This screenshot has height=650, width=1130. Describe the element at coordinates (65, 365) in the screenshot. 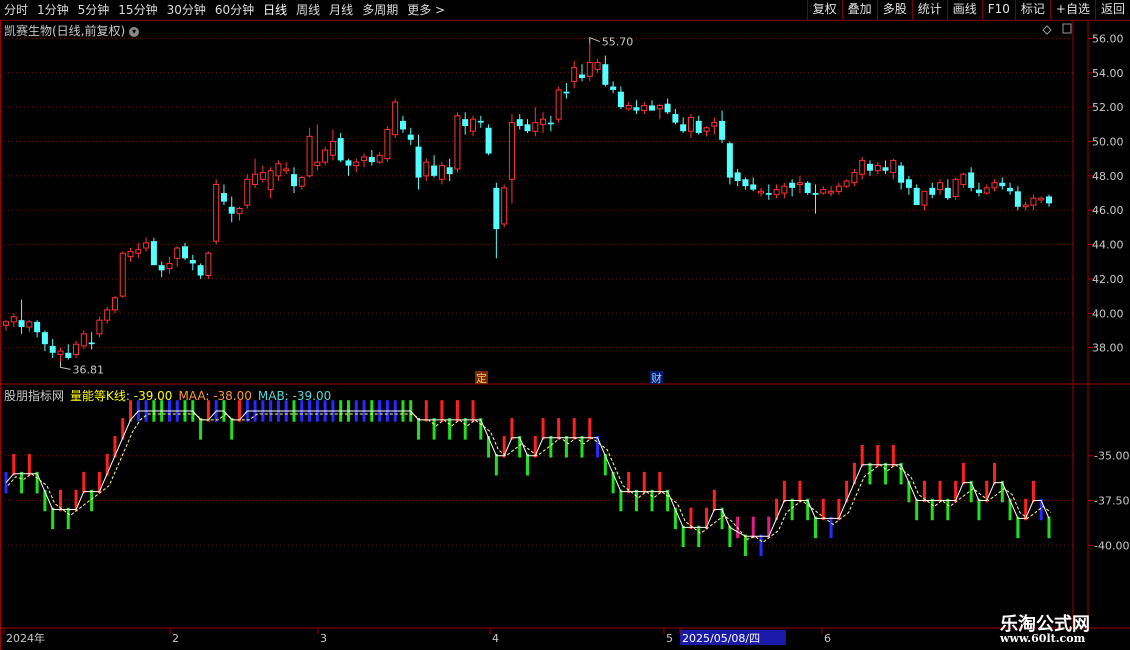

I see `low-marker-line` at that location.